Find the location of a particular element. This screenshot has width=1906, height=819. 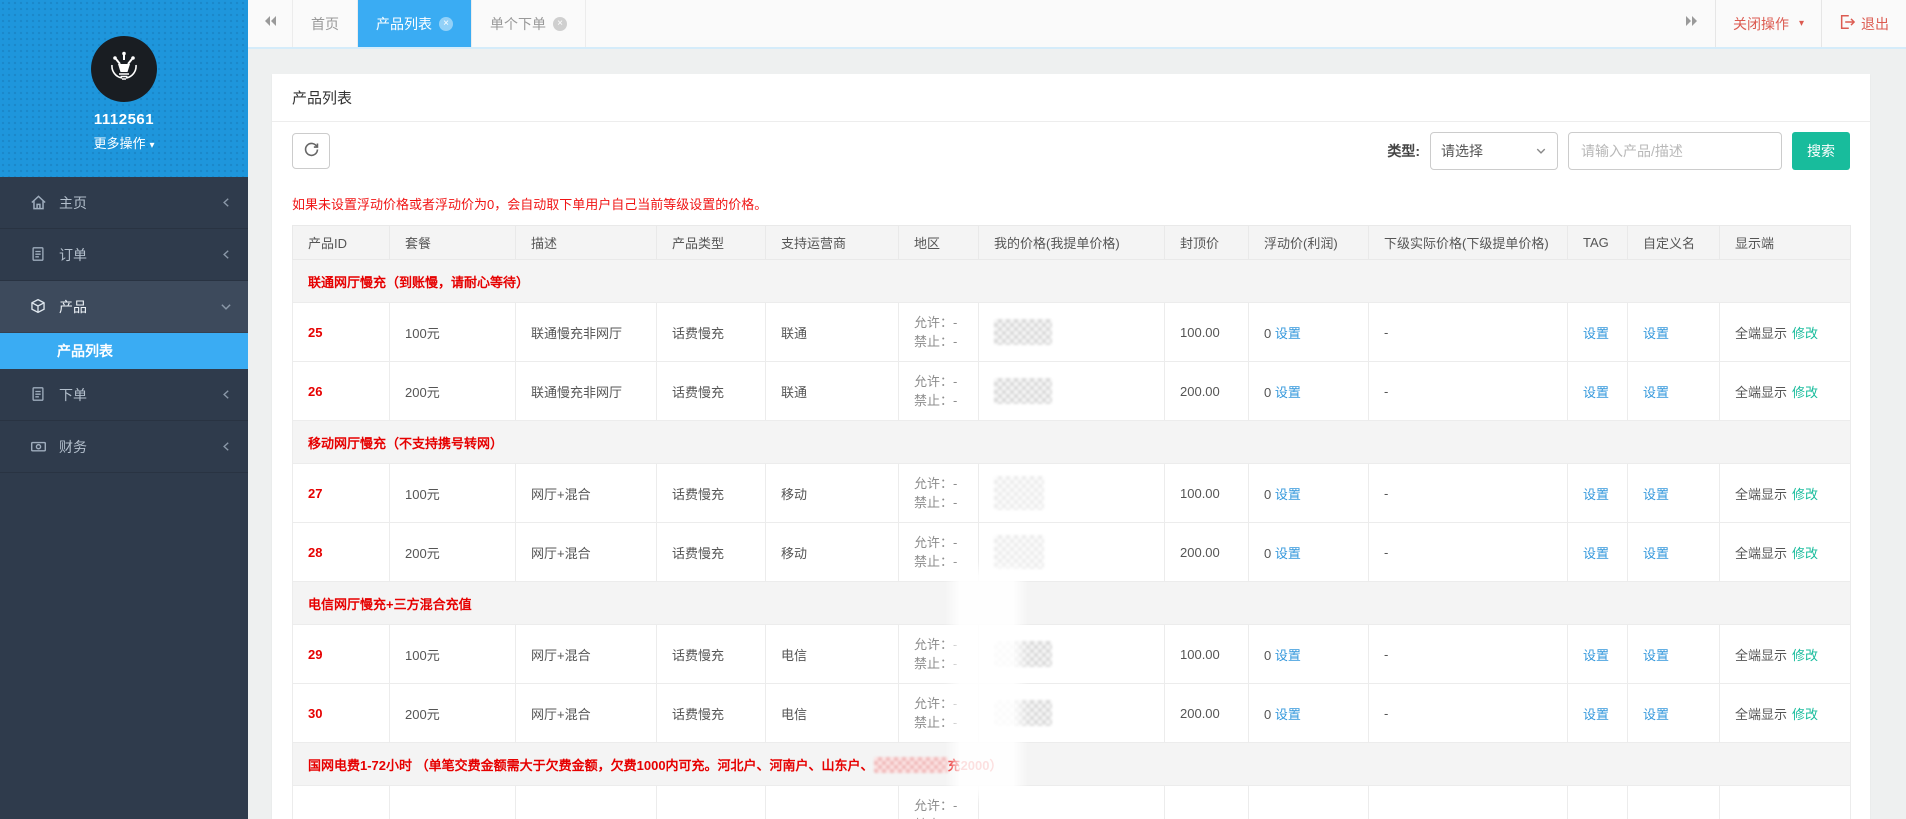

carrier-cell: 联通 is located at coordinates (832, 391).